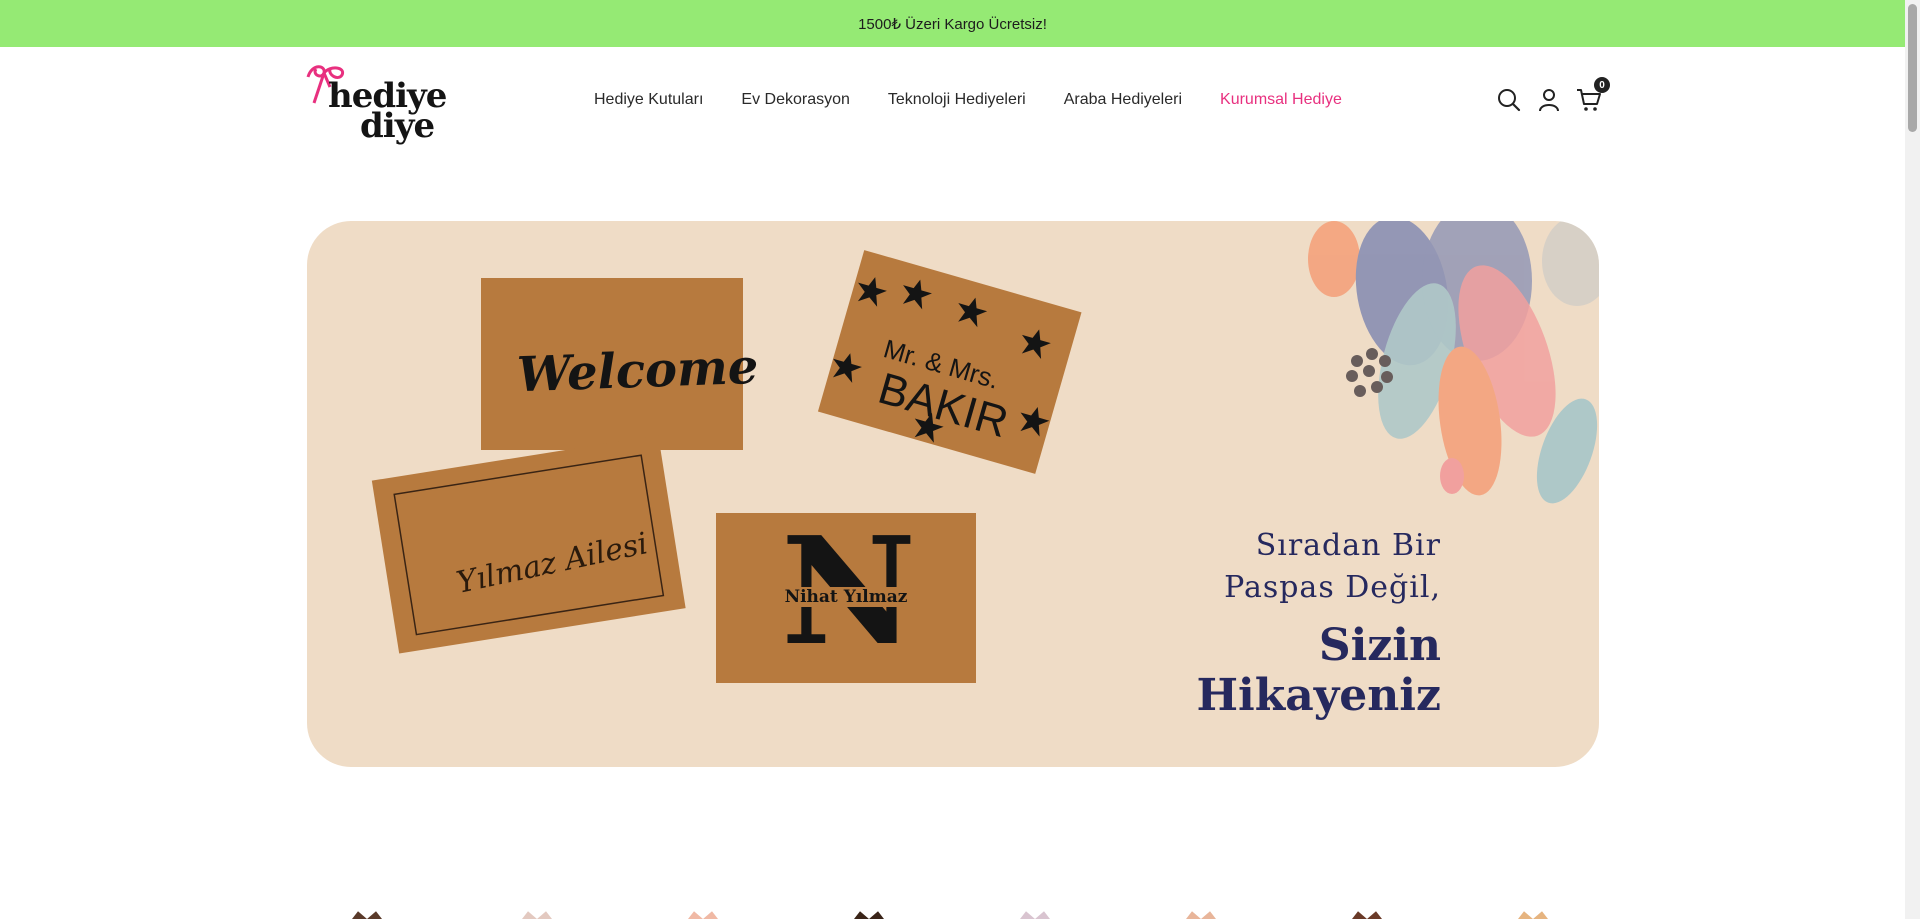 The image size is (1920, 919). Describe the element at coordinates (1602, 85) in the screenshot. I see `cart-count-badge: 0` at that location.